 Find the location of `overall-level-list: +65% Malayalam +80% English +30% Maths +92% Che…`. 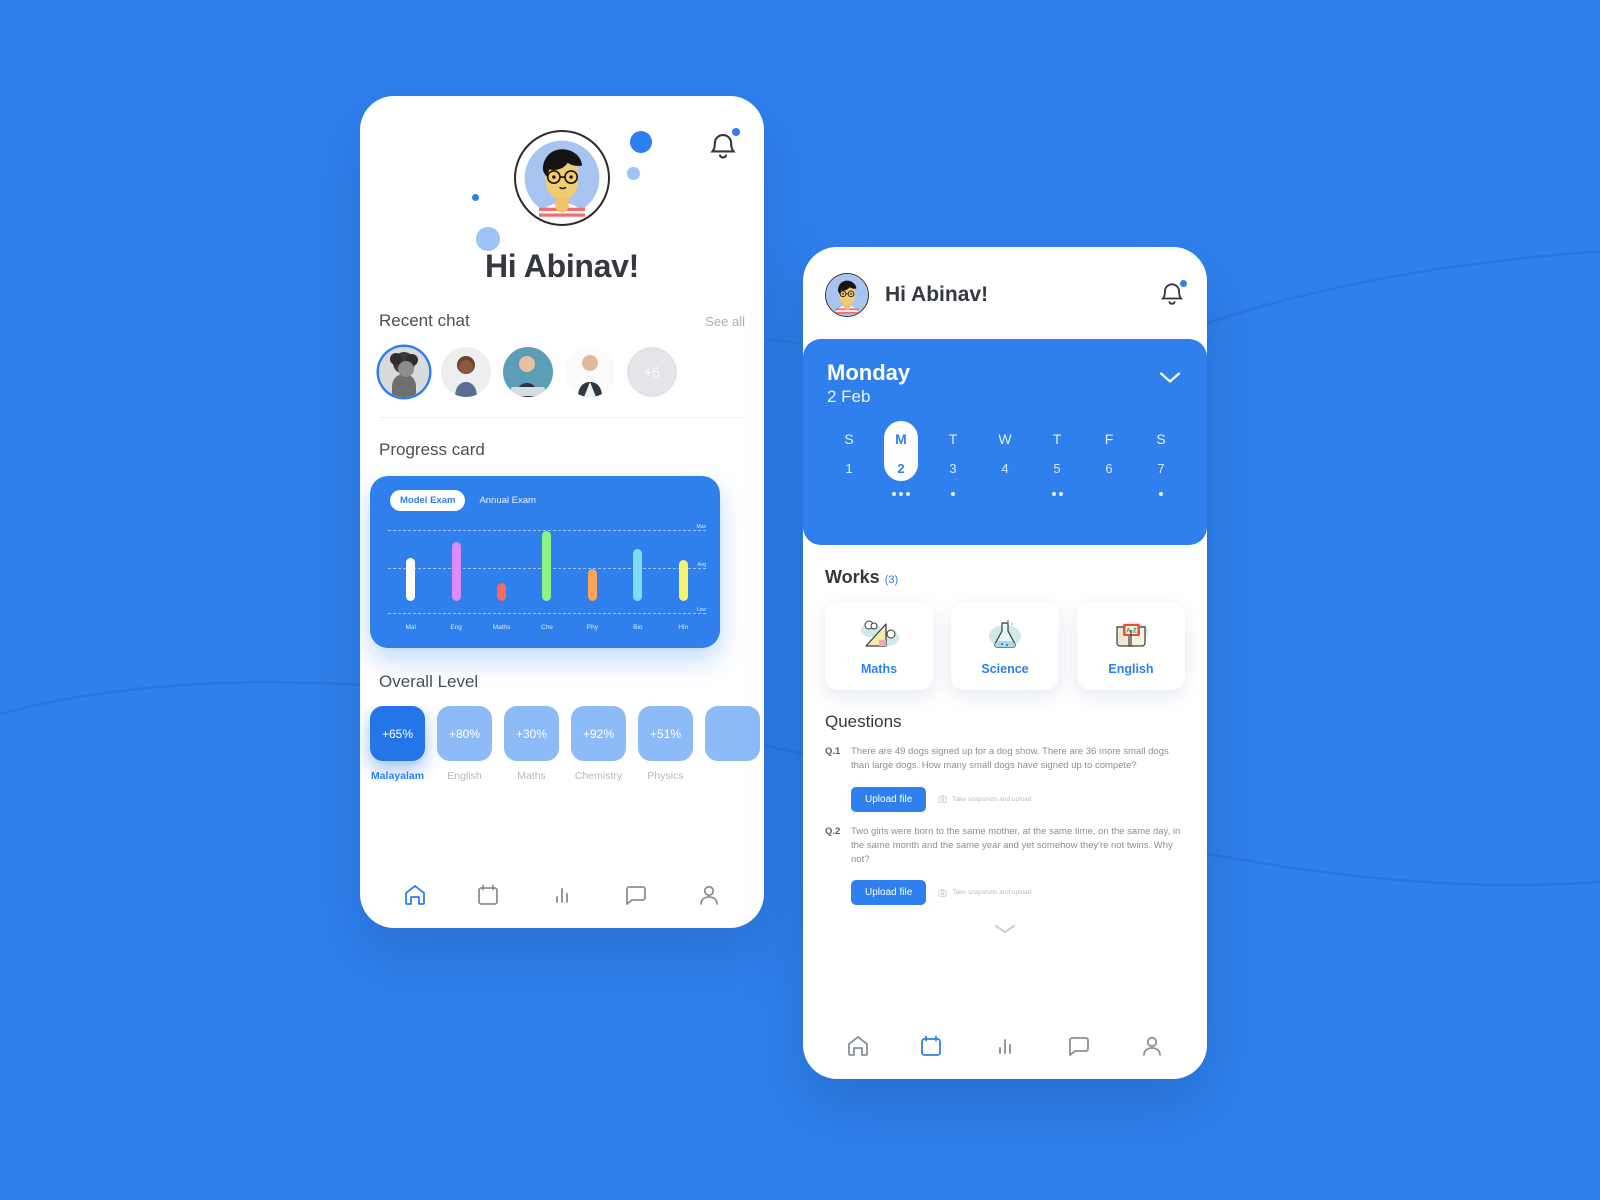

overall-level-list: +65% Malayalam +80% English +30% Maths +92% Che… is located at coordinates (562, 744).